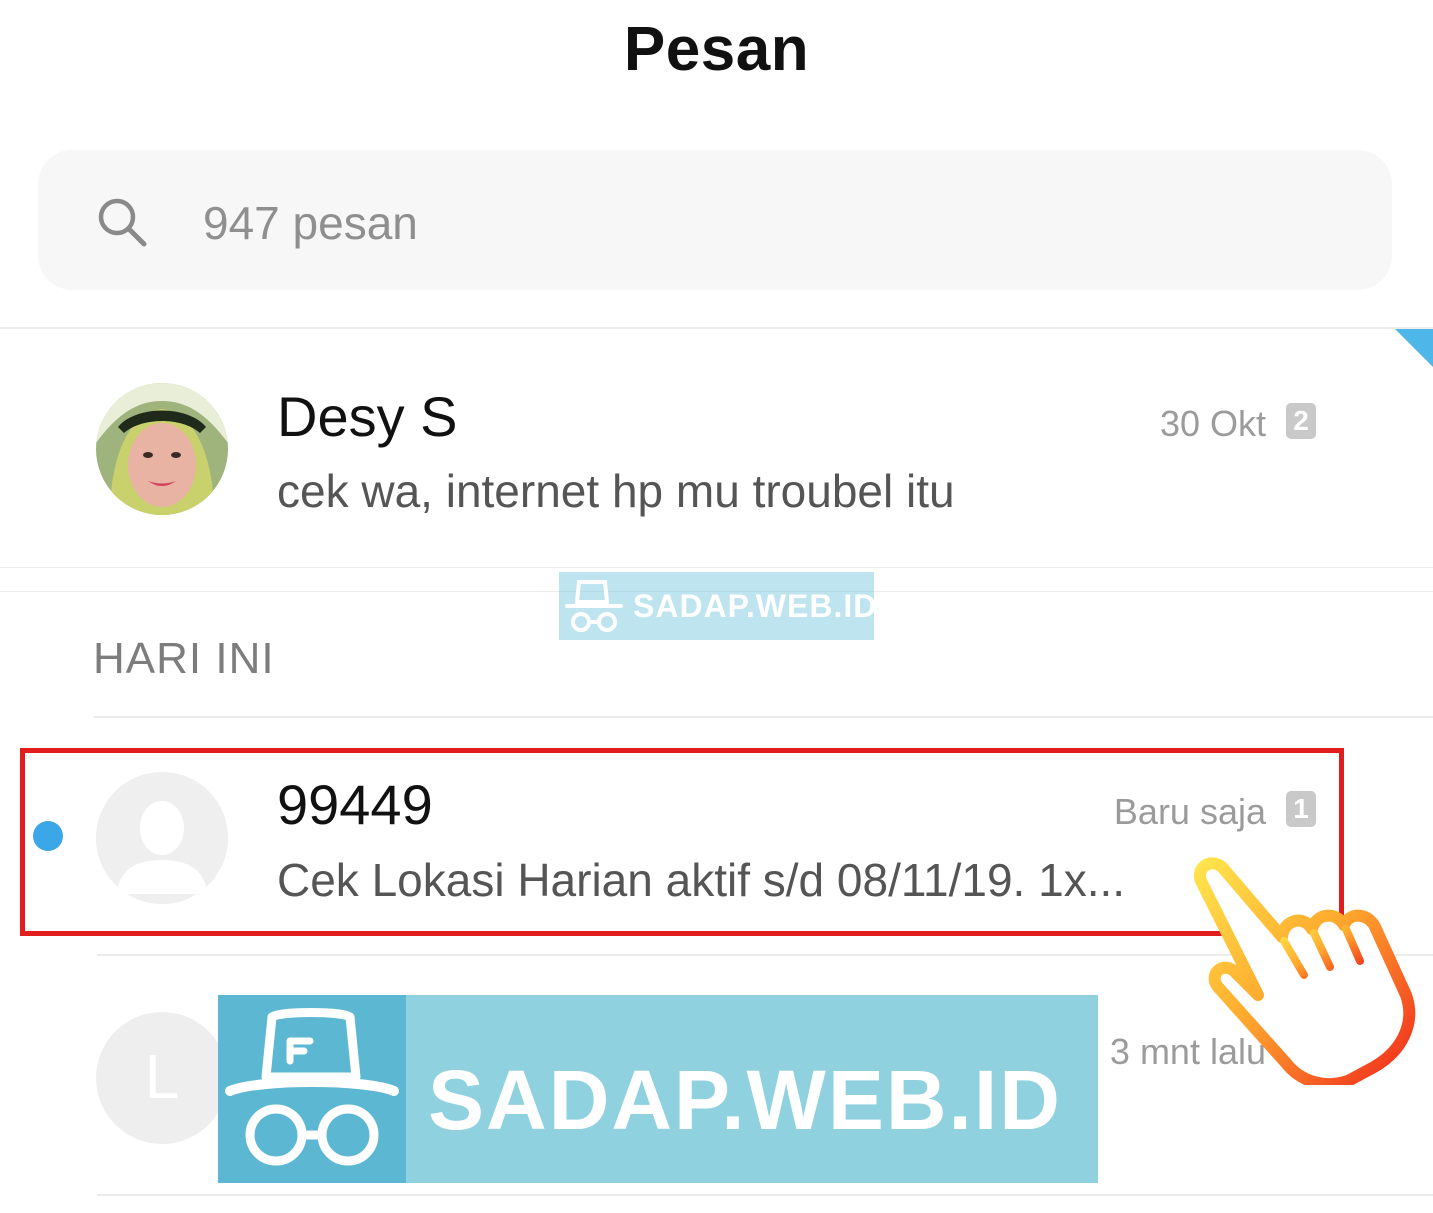  What do you see at coordinates (310, 223) in the screenshot?
I see `search-placeholder: 947 pesan` at bounding box center [310, 223].